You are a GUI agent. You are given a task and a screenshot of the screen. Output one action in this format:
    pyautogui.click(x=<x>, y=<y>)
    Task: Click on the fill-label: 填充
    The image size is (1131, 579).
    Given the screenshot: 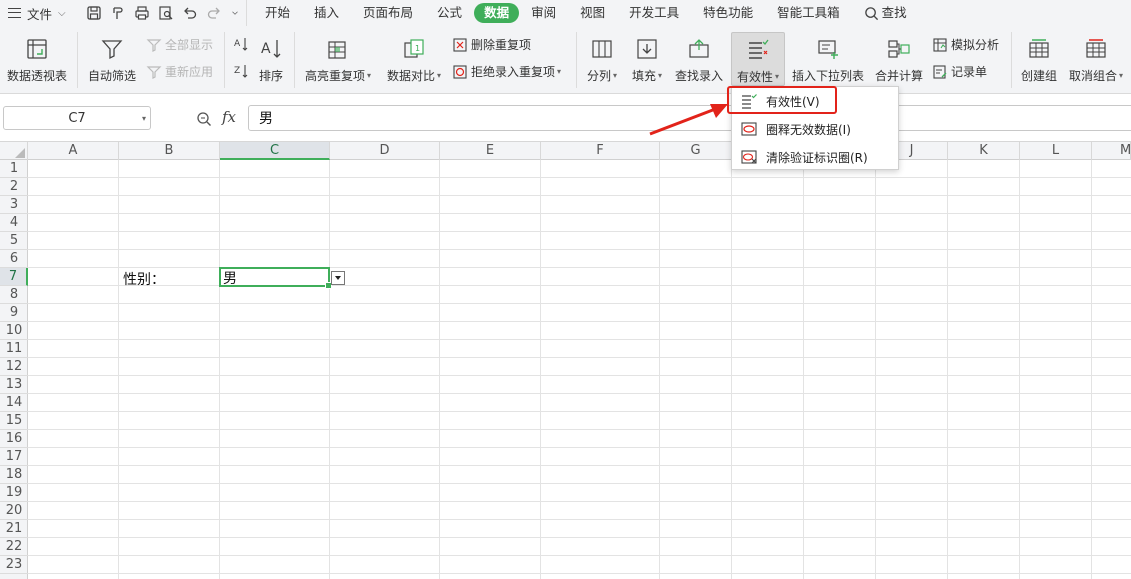 What is the action you would take?
    pyautogui.click(x=643, y=76)
    